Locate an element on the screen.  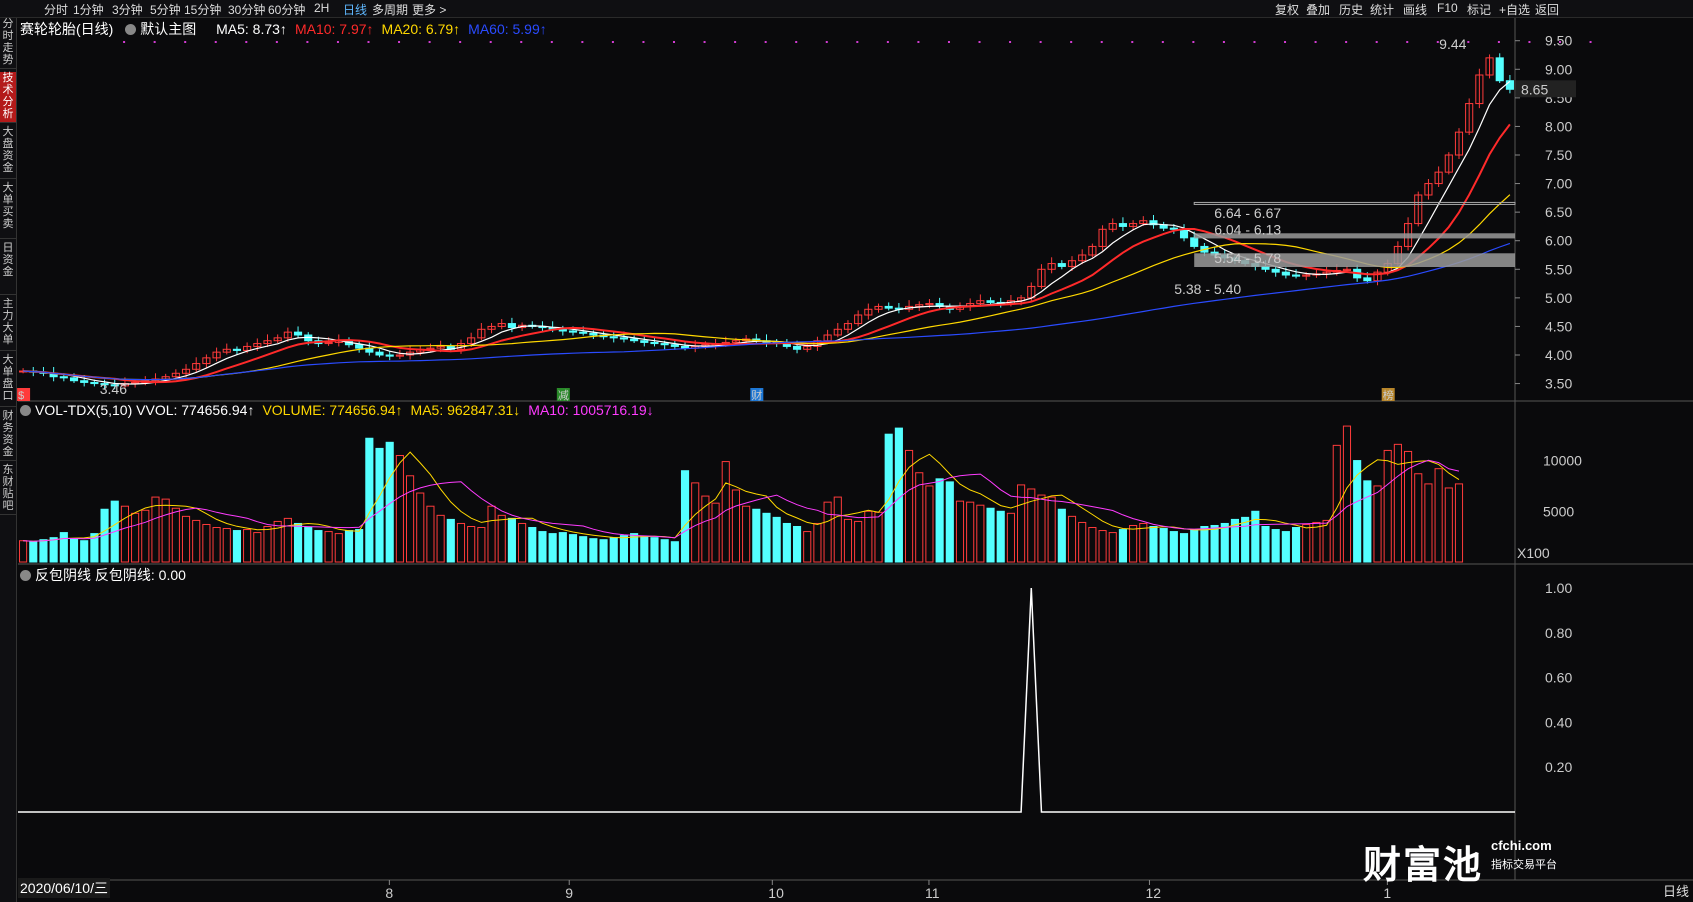
indicator-tick-label: 0.80 is located at coordinates (1558, 633).